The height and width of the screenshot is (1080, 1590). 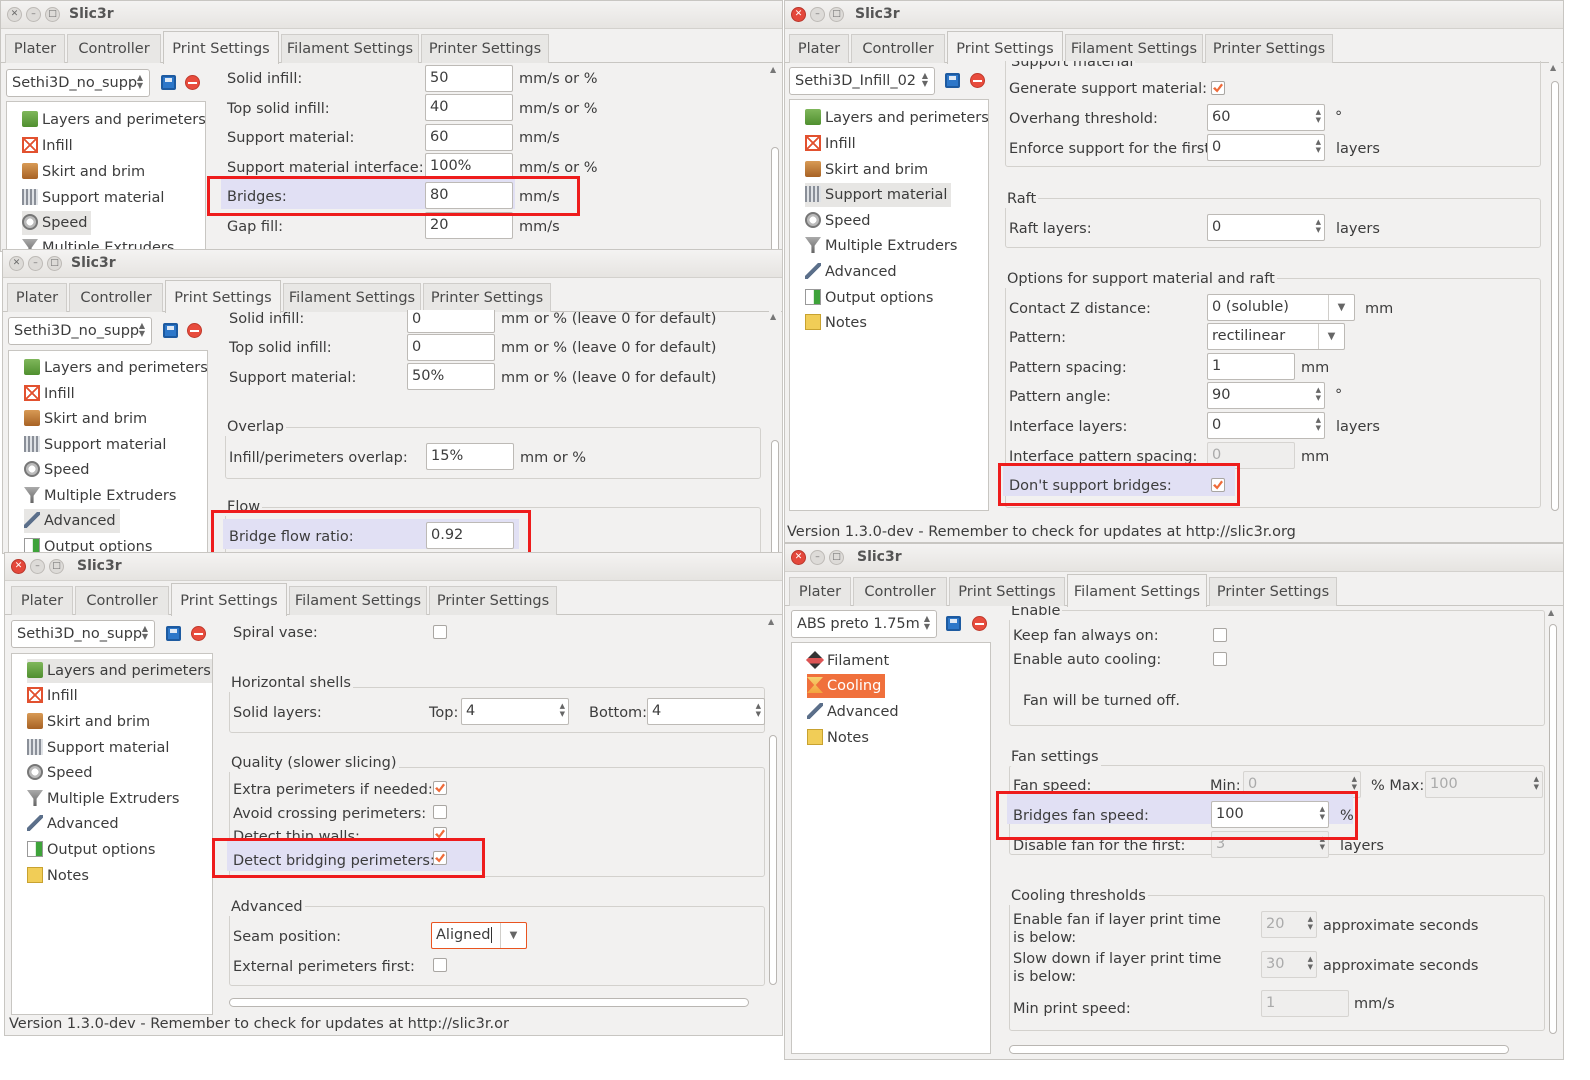 I want to click on enable-fan-if-input: 20 ▲ ▼, so click(x=1289, y=924).